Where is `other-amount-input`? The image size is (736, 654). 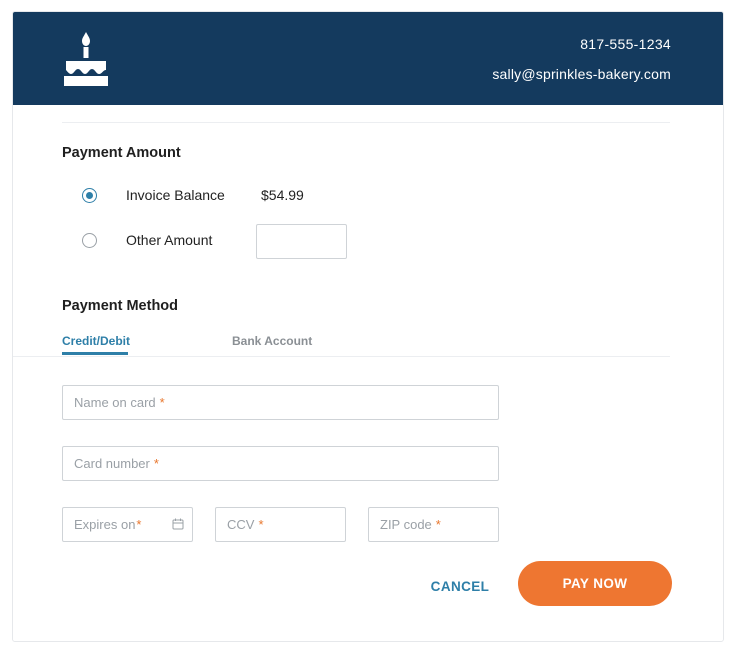
other-amount-input is located at coordinates (301, 241).